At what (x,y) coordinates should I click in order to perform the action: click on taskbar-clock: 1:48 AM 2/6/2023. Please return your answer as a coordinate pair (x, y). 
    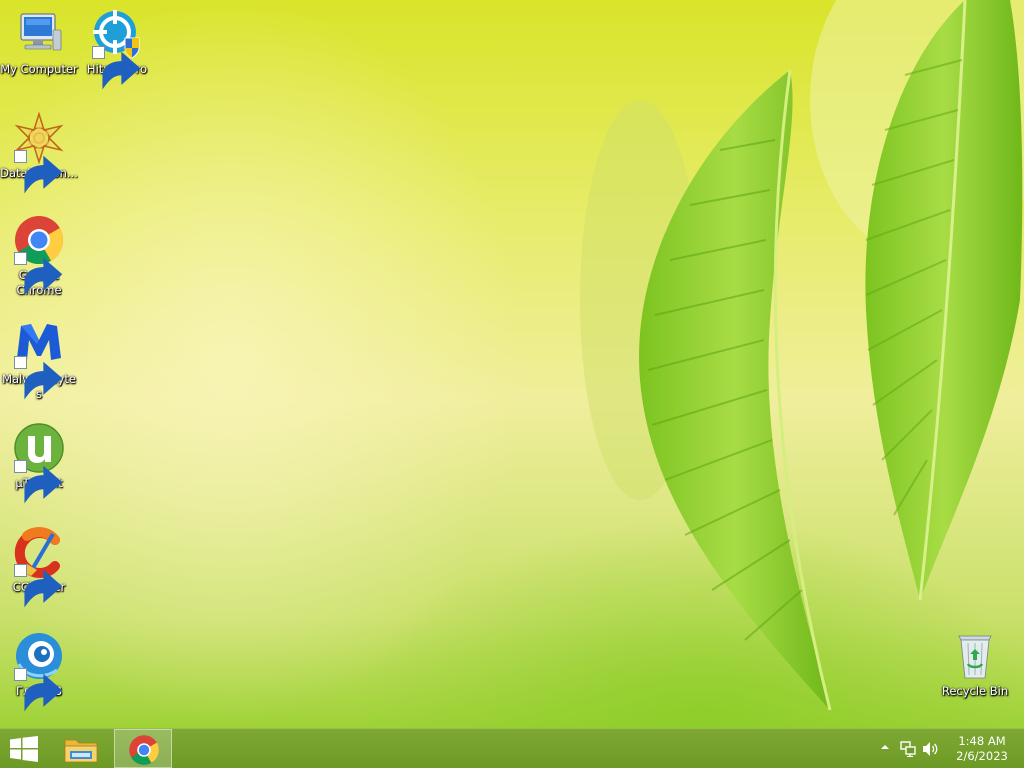
    Looking at the image, I should click on (982, 749).